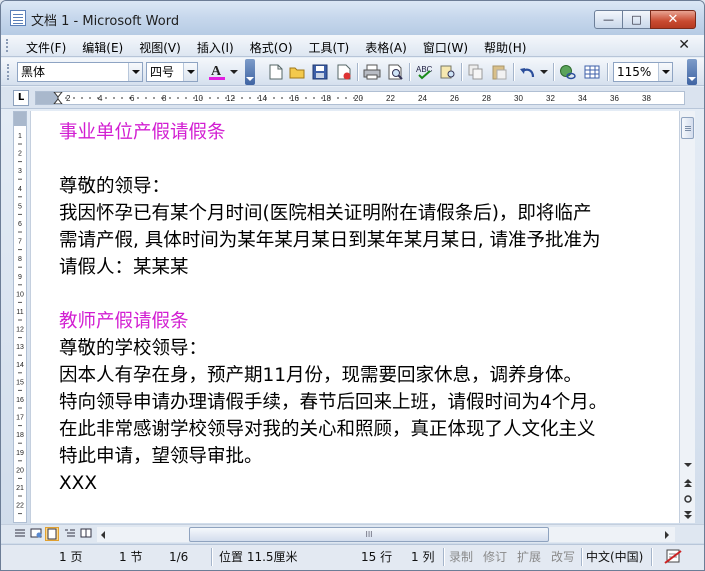  What do you see at coordinates (215, 47) in the screenshot?
I see `menu-insert: 插入(I)` at bounding box center [215, 47].